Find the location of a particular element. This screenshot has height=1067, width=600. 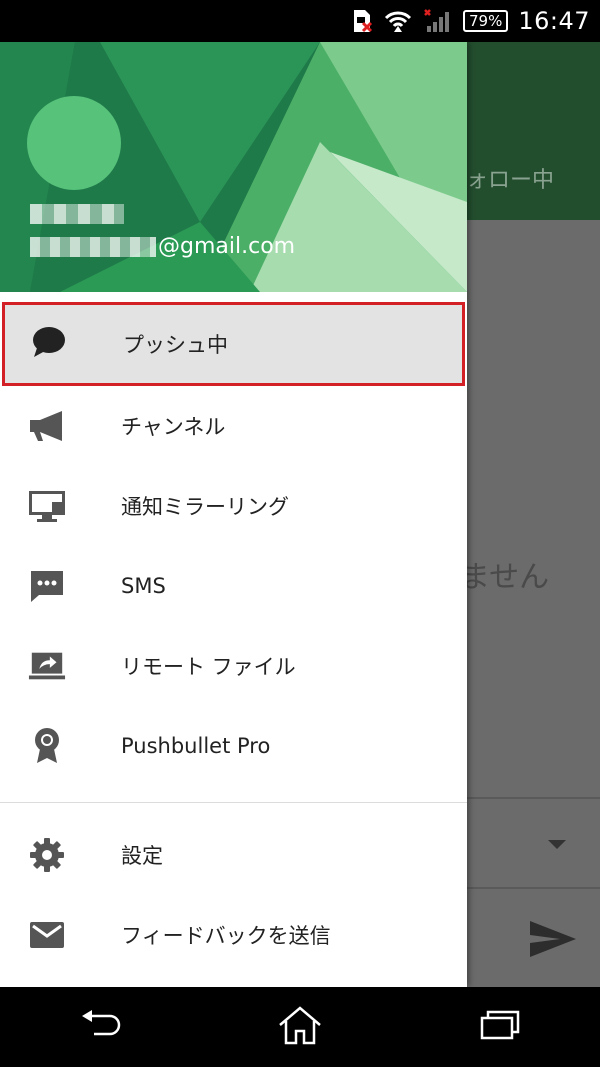

send-icon is located at coordinates (553, 941).